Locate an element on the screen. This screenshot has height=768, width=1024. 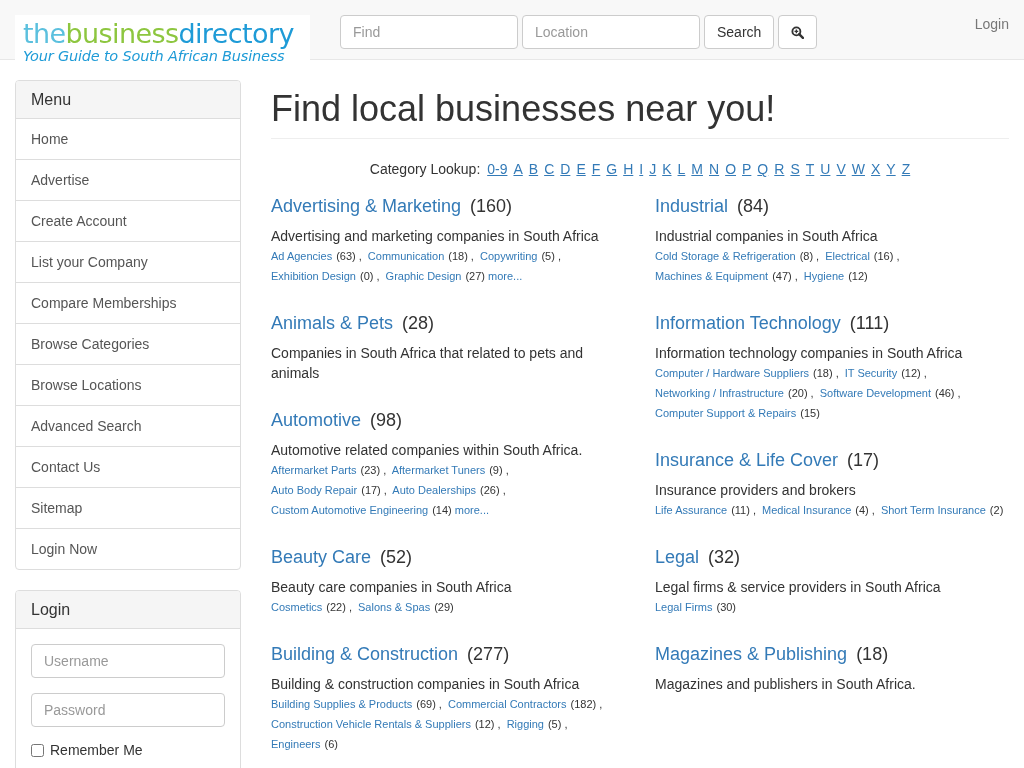
subcategory-count: (29) is located at coordinates (444, 607).